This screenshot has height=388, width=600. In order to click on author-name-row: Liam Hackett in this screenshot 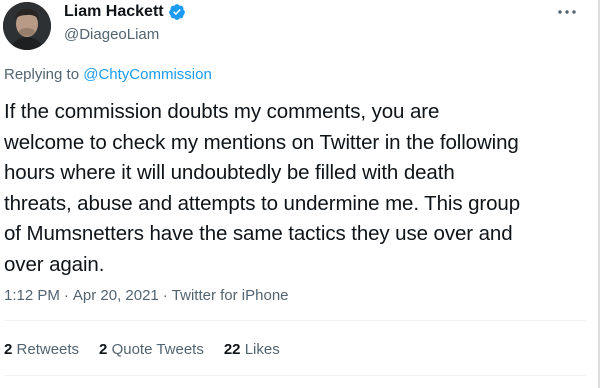, I will do `click(125, 12)`.